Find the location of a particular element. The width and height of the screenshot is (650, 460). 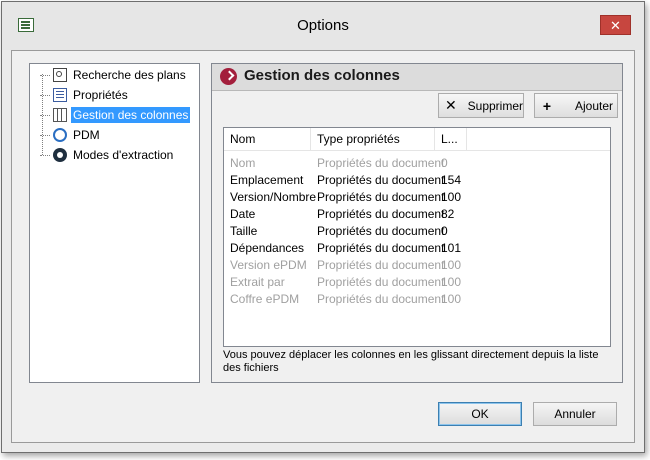

table-row: Emplacement Propriétés du document 154 is located at coordinates (417, 180).